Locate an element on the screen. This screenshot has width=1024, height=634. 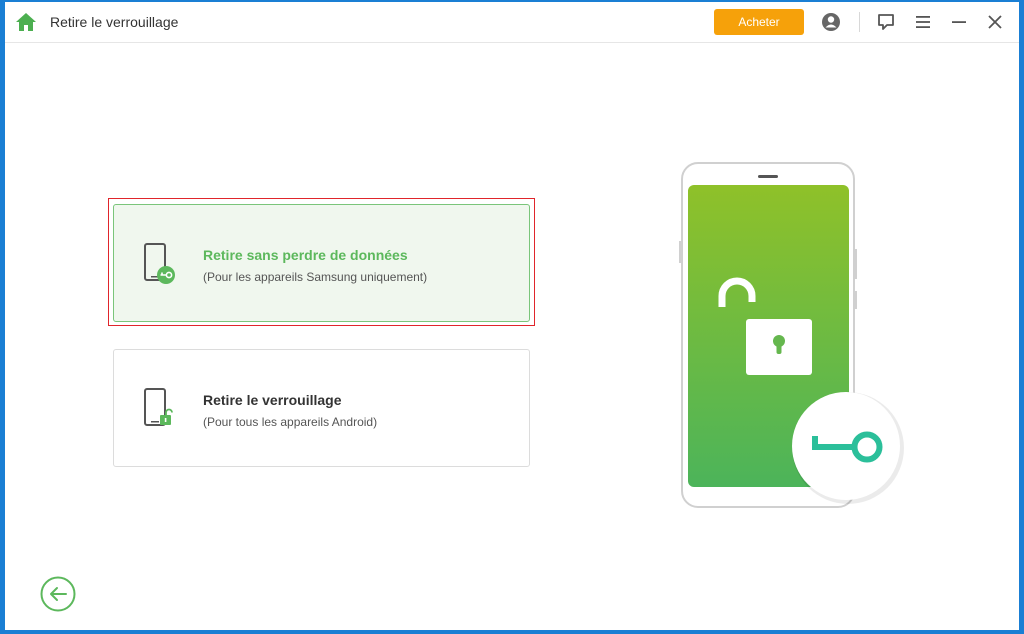
feedback-icon is located at coordinates (886, 22).